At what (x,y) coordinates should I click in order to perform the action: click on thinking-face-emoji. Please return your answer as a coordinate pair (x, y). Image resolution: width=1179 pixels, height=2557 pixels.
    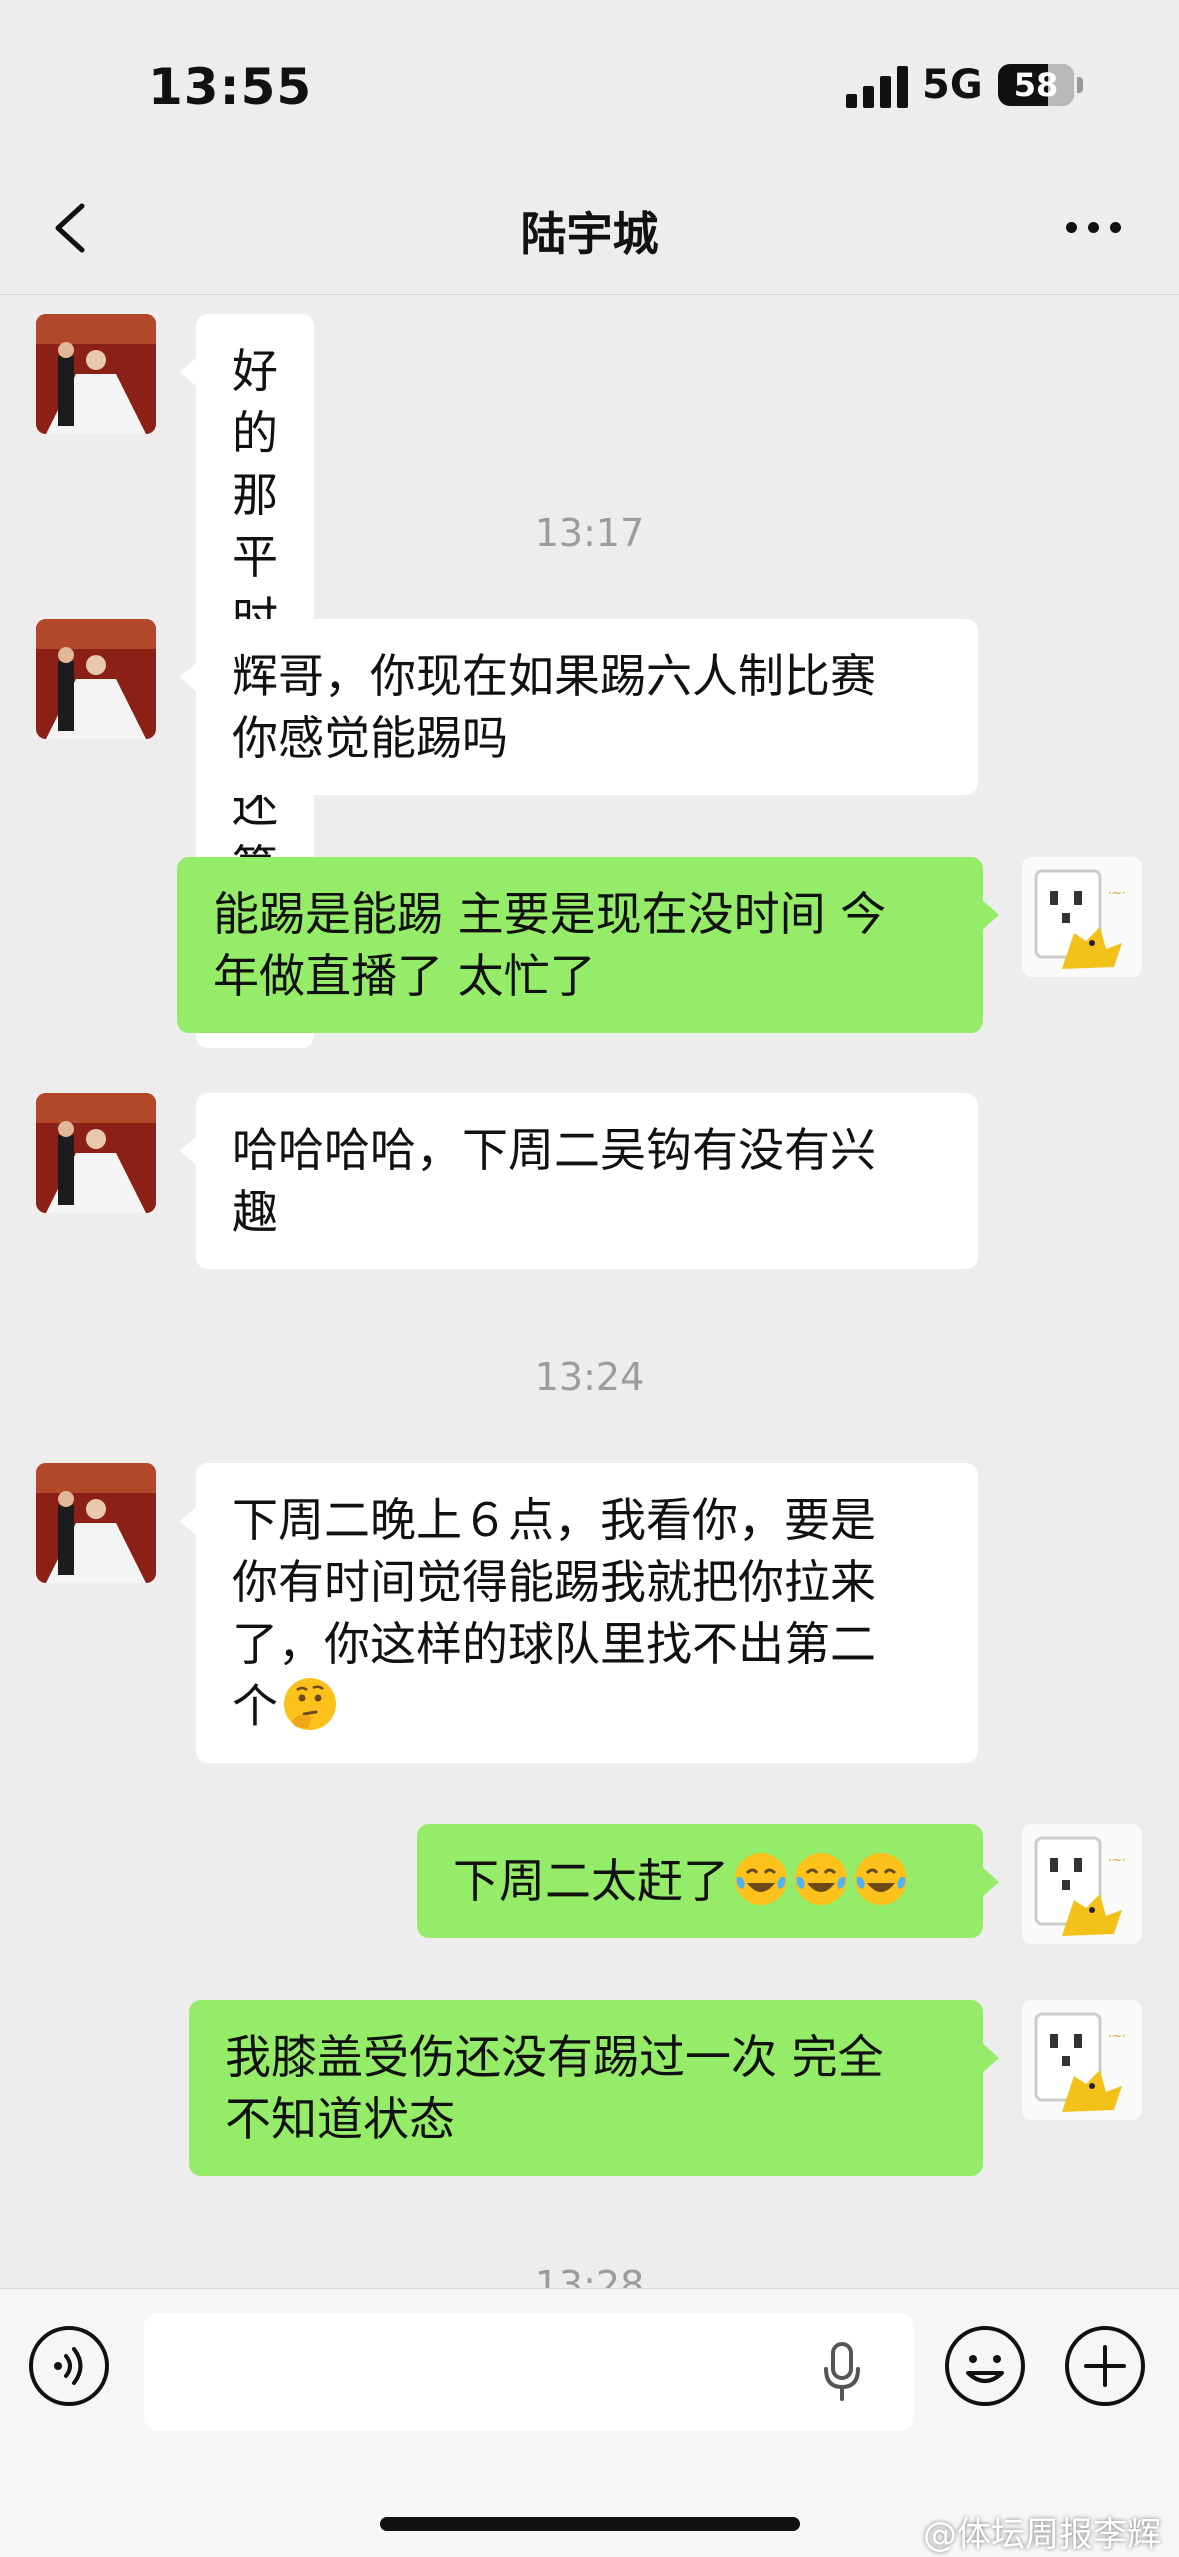
    Looking at the image, I should click on (310, 1704).